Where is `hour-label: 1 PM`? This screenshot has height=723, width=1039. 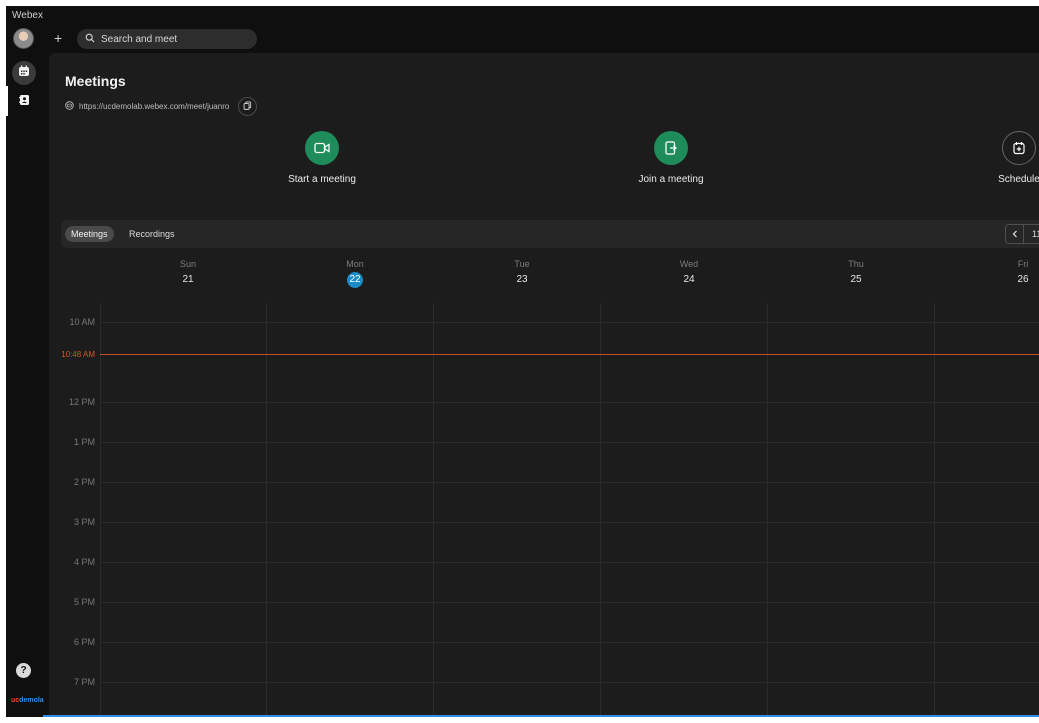 hour-label: 1 PM is located at coordinates (84, 442).